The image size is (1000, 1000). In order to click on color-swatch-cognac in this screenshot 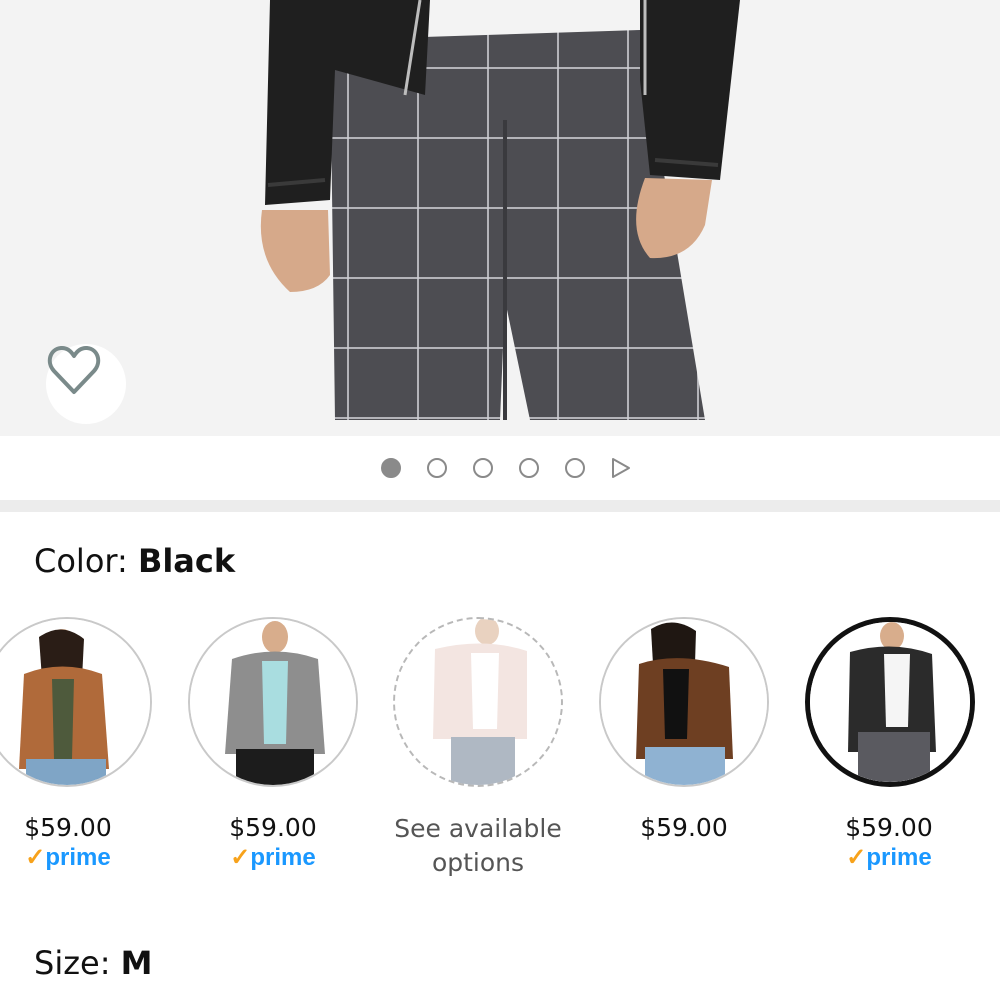, I will do `click(76, 702)`.